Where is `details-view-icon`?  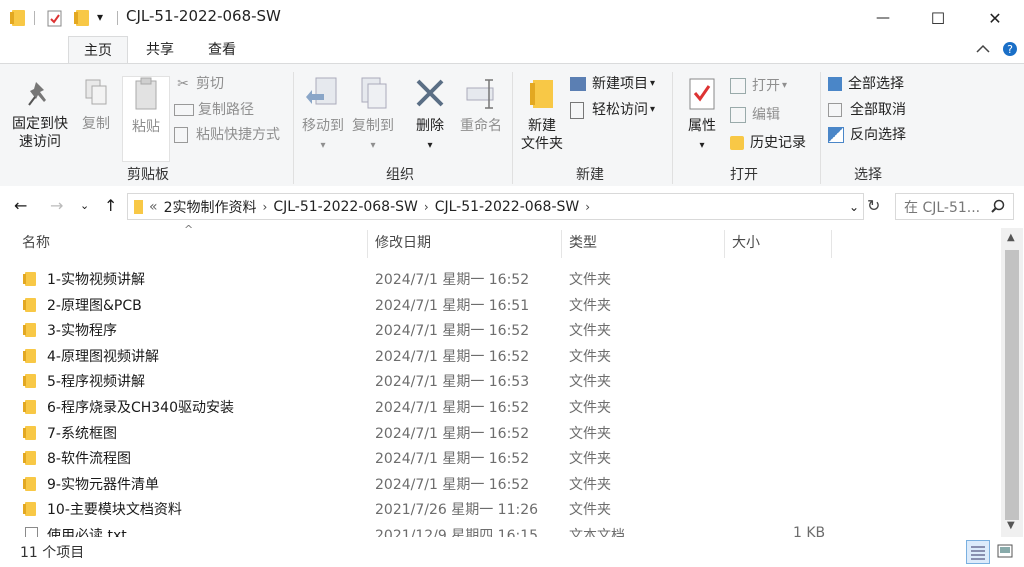
details-view-icon is located at coordinates (978, 553).